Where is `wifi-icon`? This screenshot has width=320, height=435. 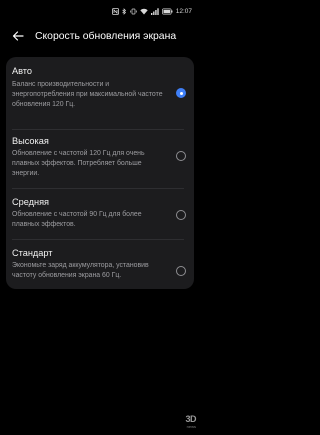 wifi-icon is located at coordinates (144, 11).